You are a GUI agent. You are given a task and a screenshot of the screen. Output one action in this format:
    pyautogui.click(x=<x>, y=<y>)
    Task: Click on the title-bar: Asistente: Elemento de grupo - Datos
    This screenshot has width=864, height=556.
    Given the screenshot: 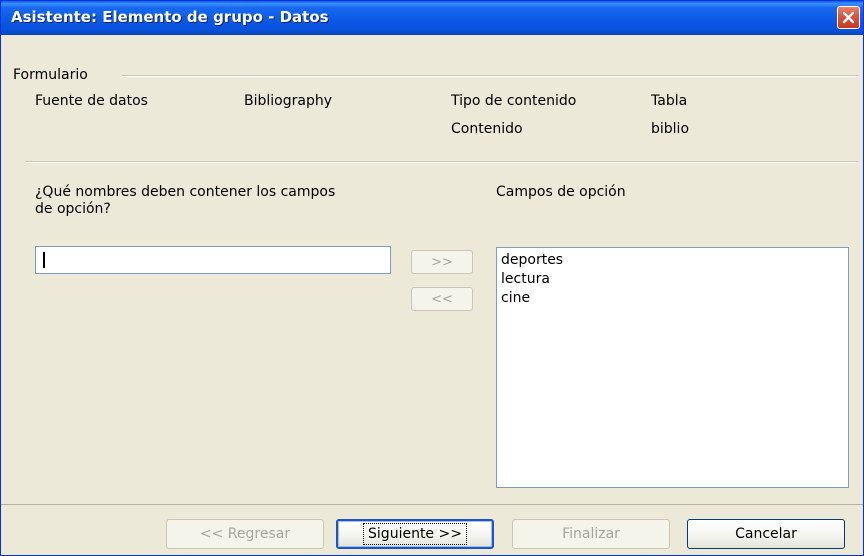 What is the action you would take?
    pyautogui.click(x=432, y=18)
    